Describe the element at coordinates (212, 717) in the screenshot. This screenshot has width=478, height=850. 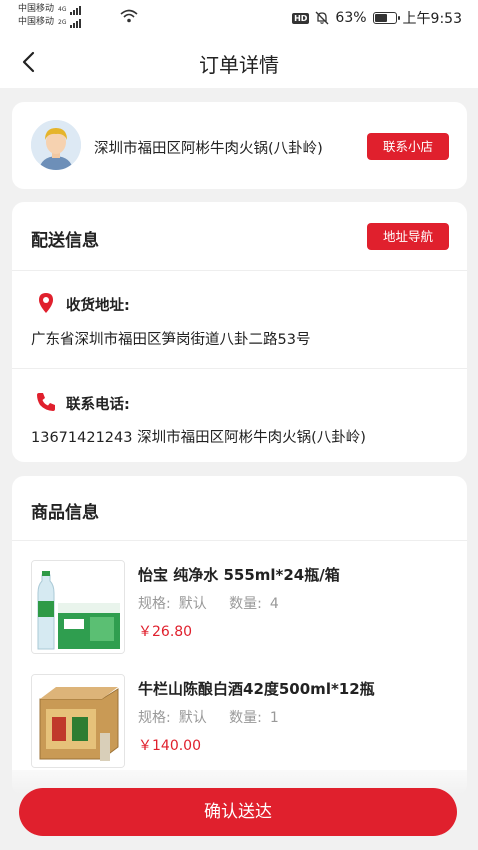
I see `product-spec: 规格: 默认 数量: 1` at that location.